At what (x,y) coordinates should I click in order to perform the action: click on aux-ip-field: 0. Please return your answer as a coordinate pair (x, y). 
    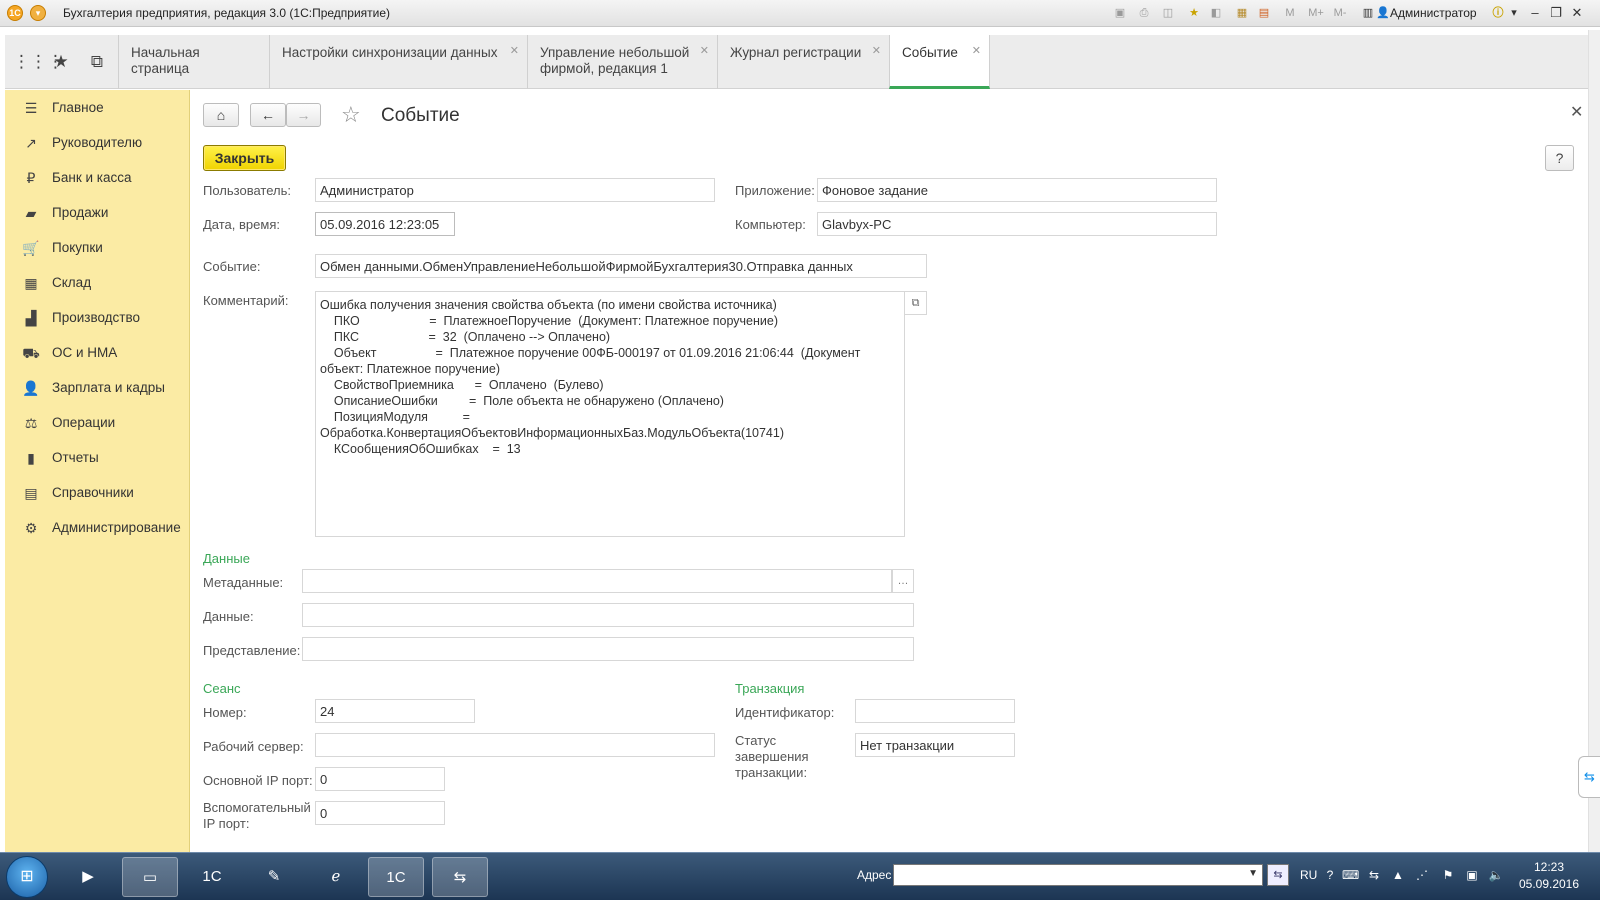
    Looking at the image, I should click on (380, 813).